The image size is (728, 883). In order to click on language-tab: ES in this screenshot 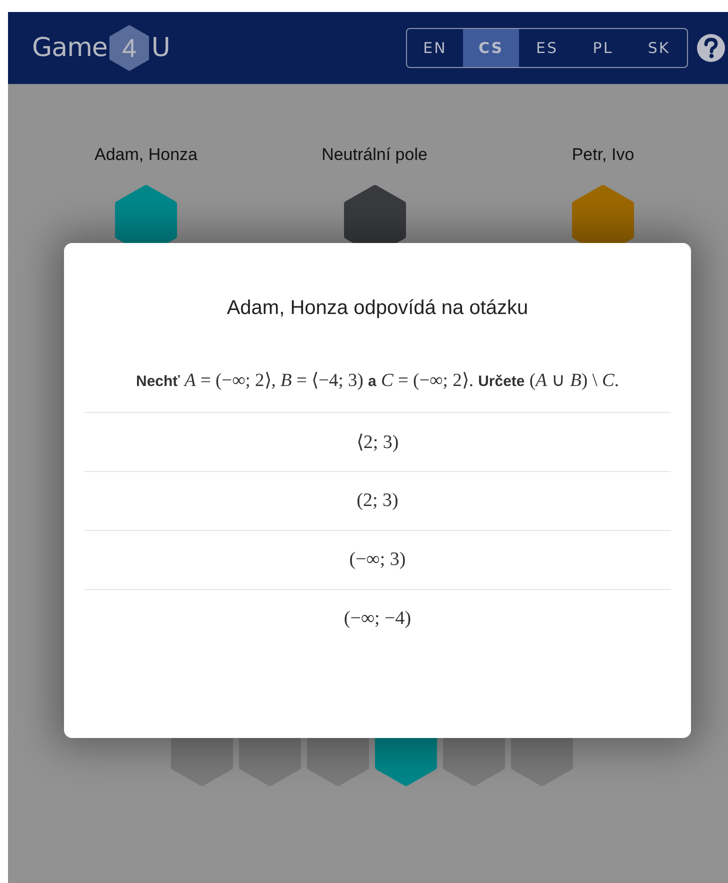, I will do `click(547, 48)`.